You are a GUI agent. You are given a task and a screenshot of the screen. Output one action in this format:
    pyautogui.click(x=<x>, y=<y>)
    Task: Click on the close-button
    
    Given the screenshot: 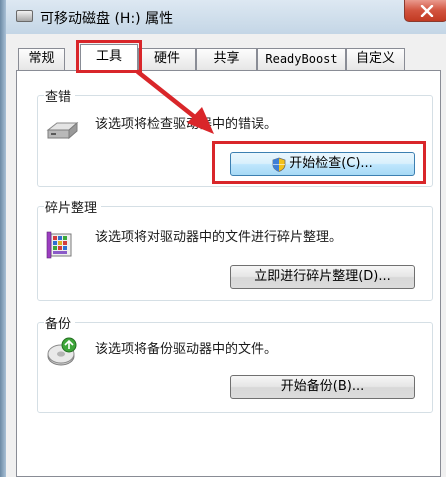 What is the action you would take?
    pyautogui.click(x=425, y=11)
    